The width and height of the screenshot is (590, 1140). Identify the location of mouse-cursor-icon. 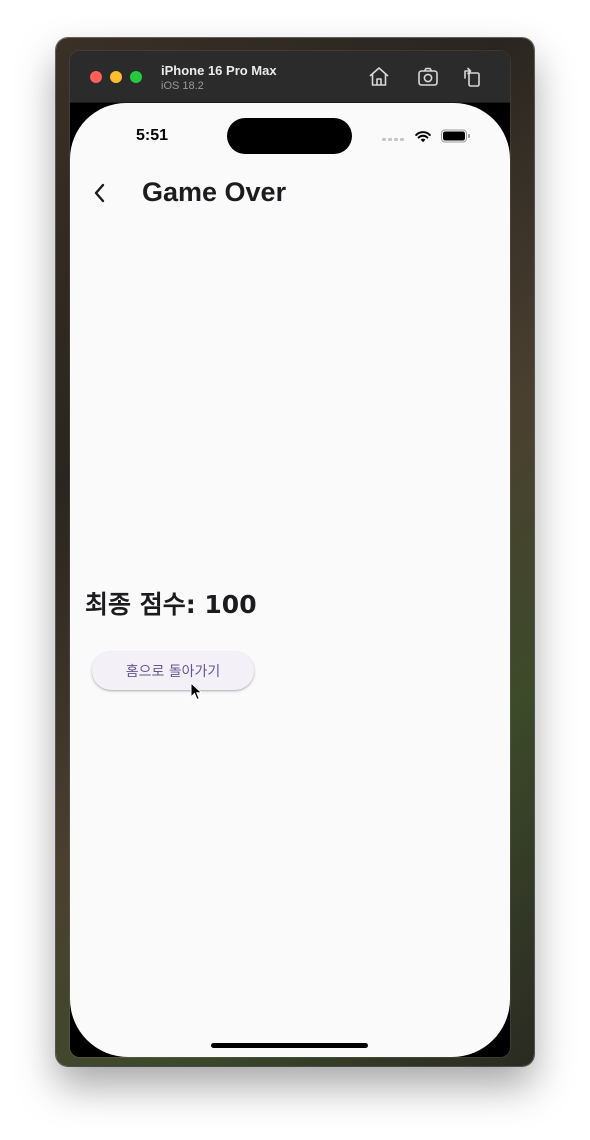
(196, 691).